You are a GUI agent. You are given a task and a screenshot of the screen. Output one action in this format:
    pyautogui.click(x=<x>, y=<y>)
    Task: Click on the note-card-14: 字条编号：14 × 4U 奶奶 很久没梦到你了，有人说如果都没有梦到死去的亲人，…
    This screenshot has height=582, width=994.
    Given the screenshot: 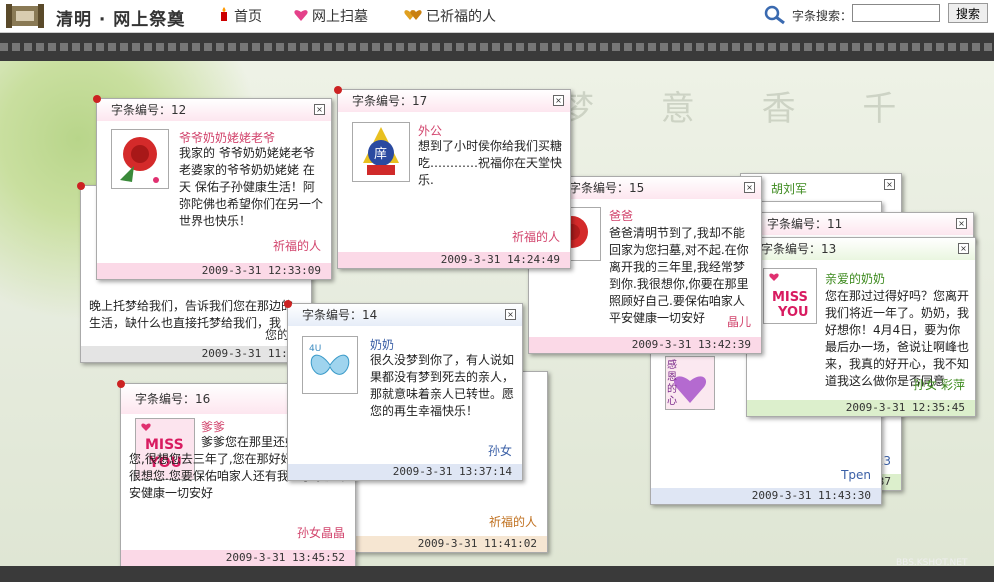 What is the action you would take?
    pyautogui.click(x=403, y=390)
    